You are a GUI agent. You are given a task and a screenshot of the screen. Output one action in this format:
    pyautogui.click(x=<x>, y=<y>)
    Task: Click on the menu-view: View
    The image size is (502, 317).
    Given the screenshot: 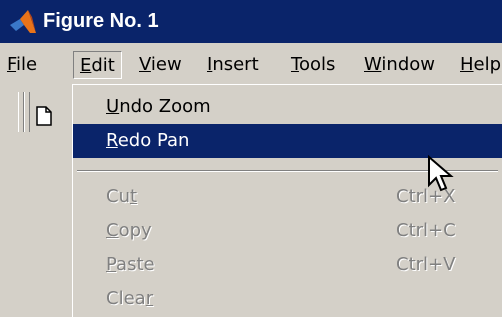 What is the action you would take?
    pyautogui.click(x=160, y=65)
    